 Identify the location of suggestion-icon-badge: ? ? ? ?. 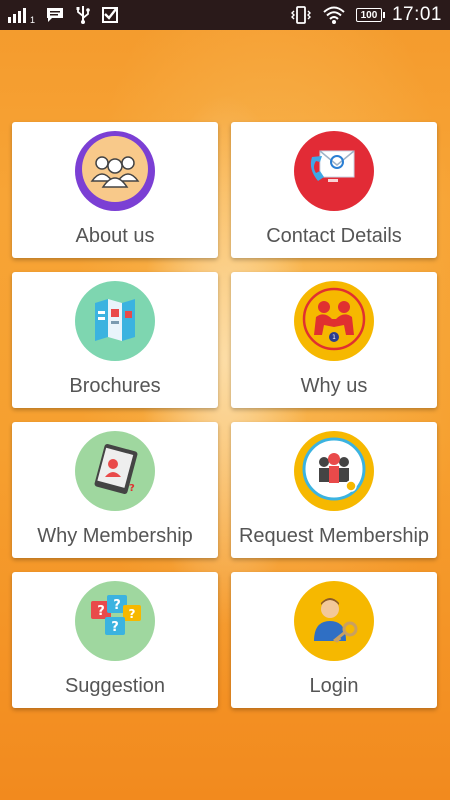
(115, 621).